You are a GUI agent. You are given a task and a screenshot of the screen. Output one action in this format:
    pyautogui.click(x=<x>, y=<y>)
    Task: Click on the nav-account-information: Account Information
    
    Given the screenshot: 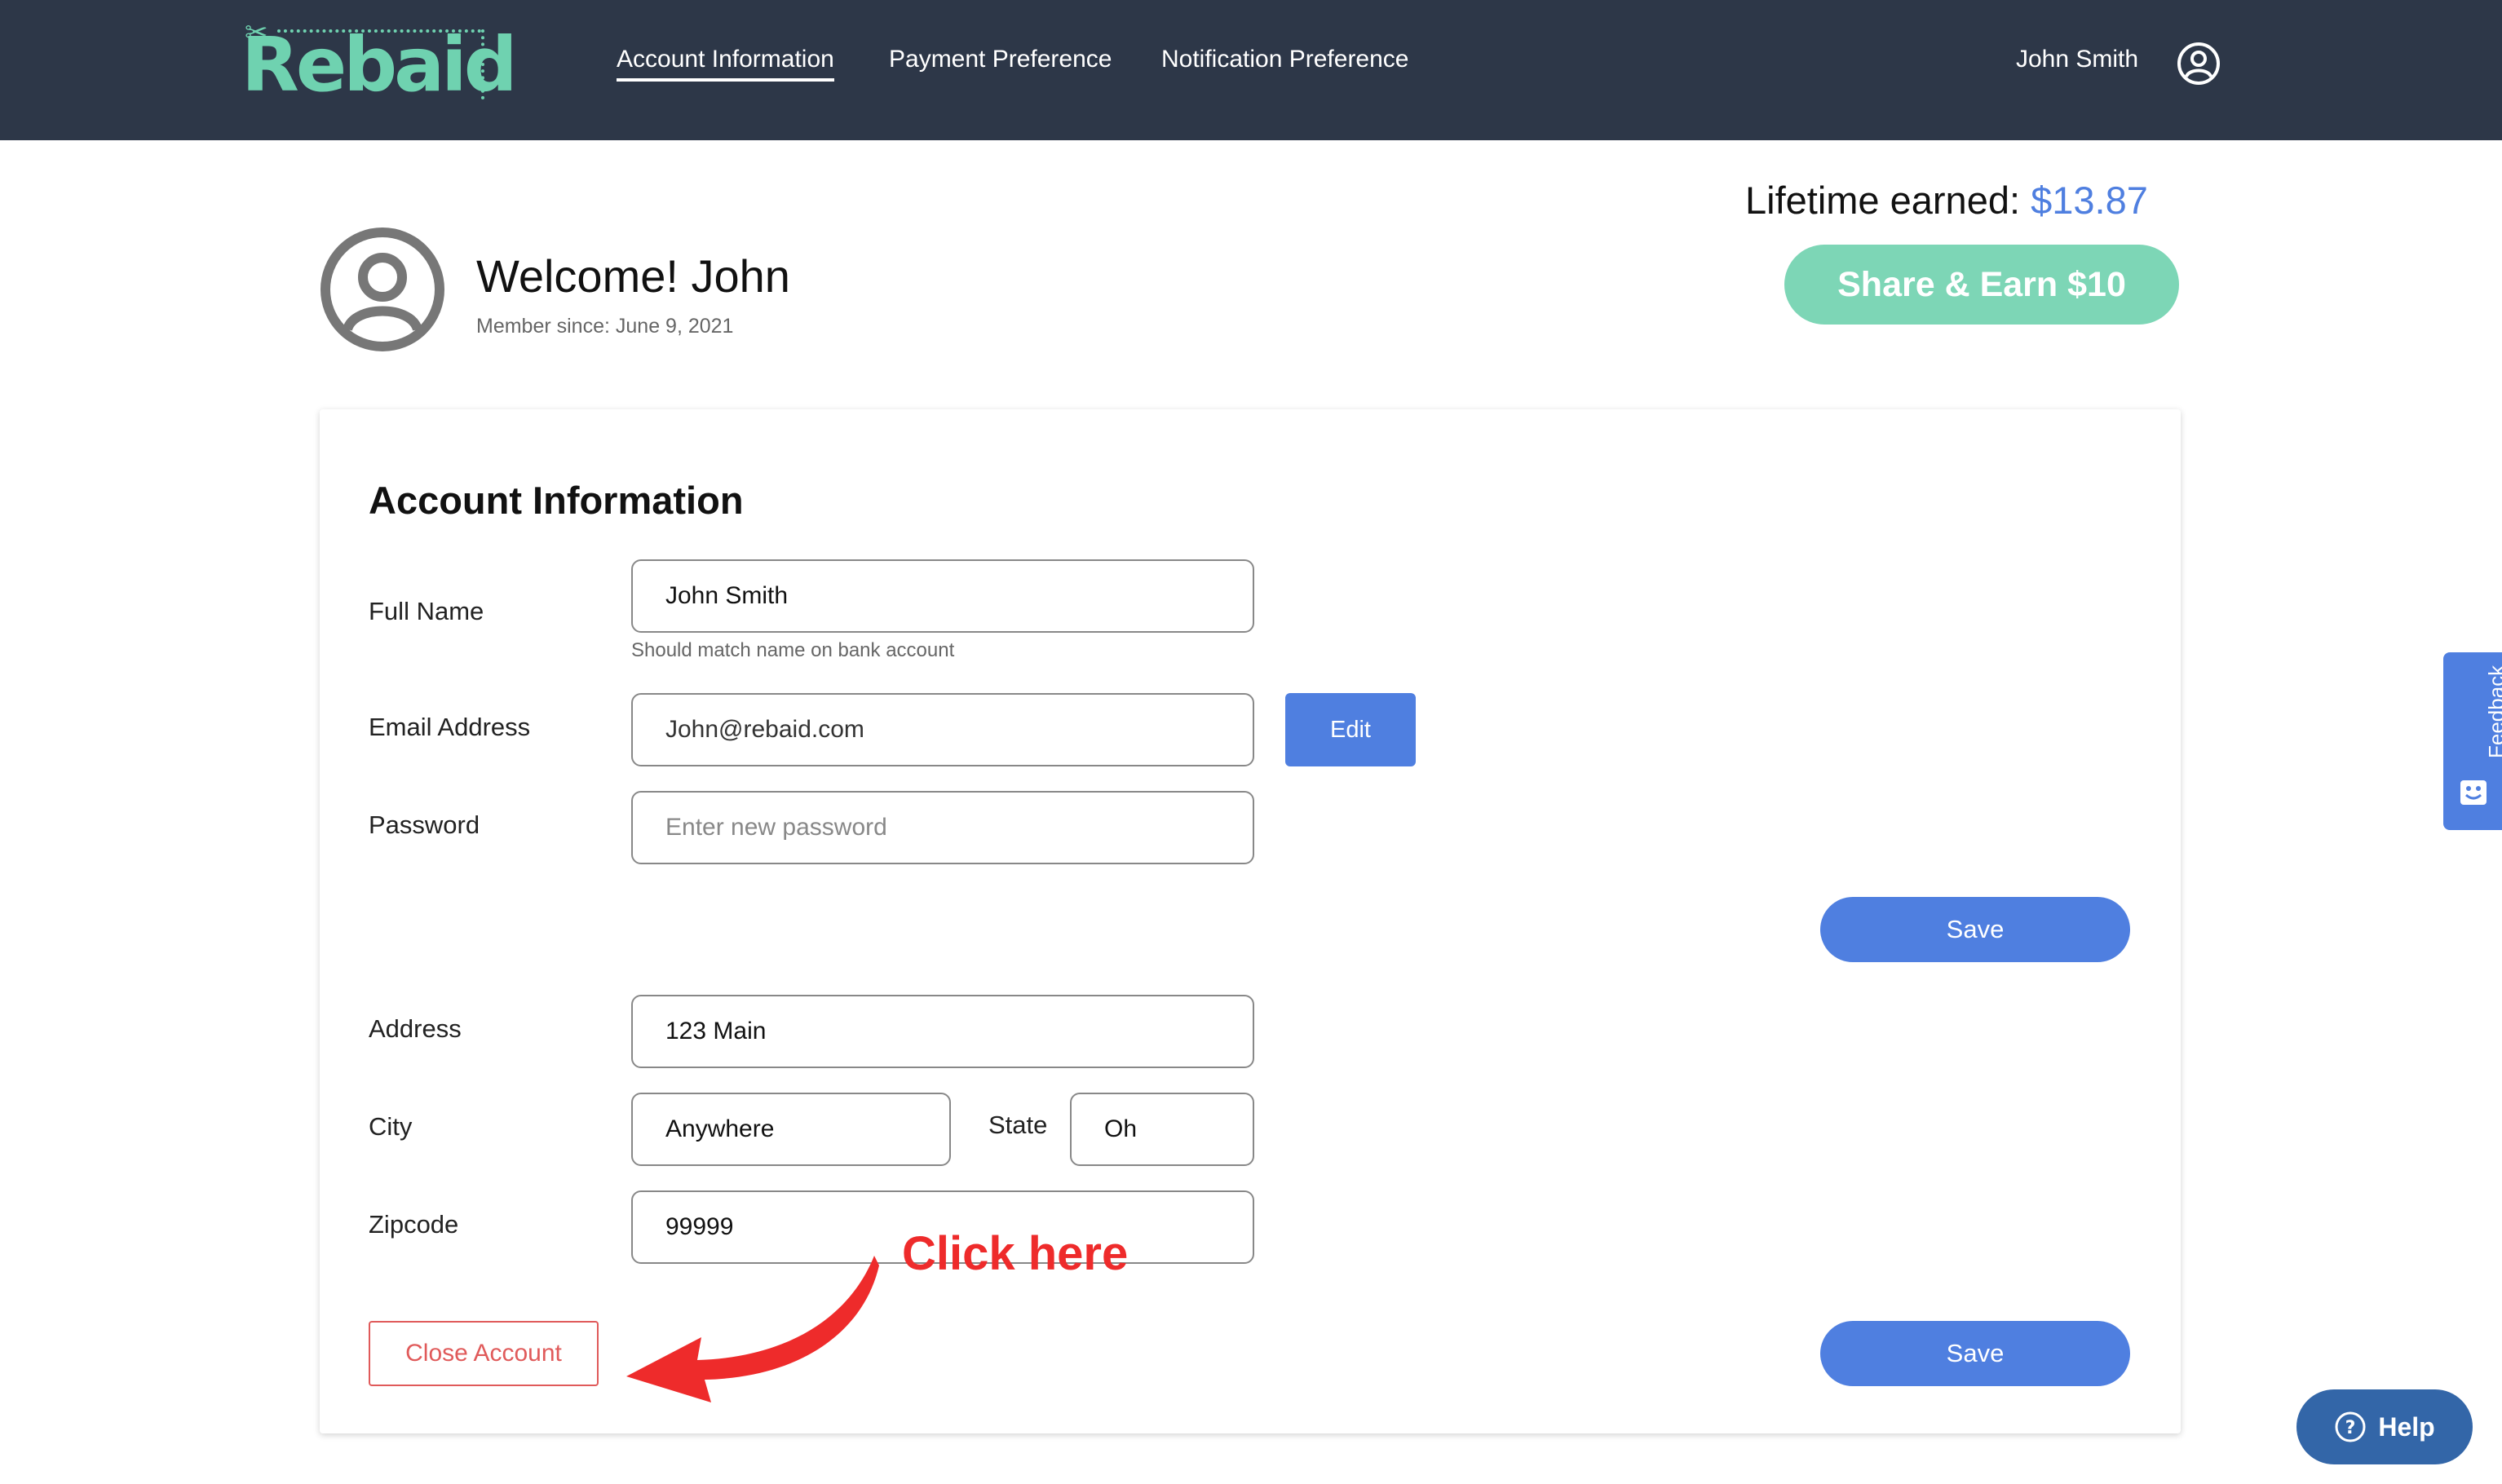 What is the action you would take?
    pyautogui.click(x=725, y=64)
    